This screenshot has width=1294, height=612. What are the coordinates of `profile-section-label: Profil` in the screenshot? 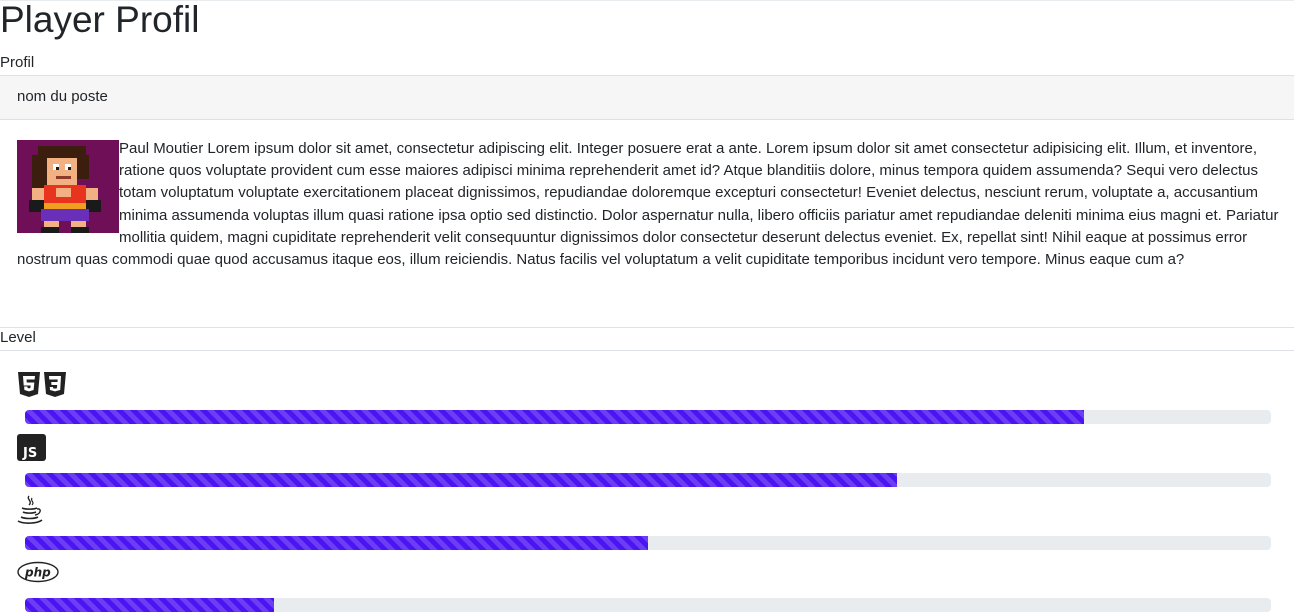 It's located at (17, 62).